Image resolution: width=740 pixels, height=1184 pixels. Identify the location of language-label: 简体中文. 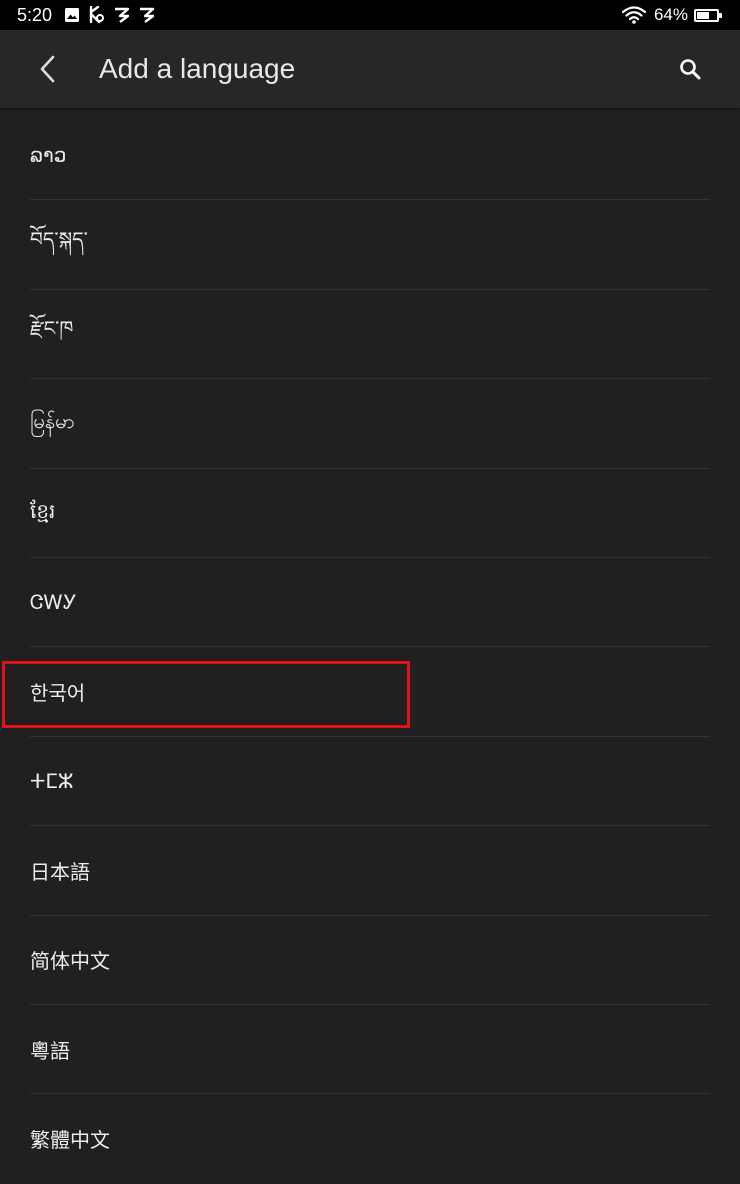
(70, 961).